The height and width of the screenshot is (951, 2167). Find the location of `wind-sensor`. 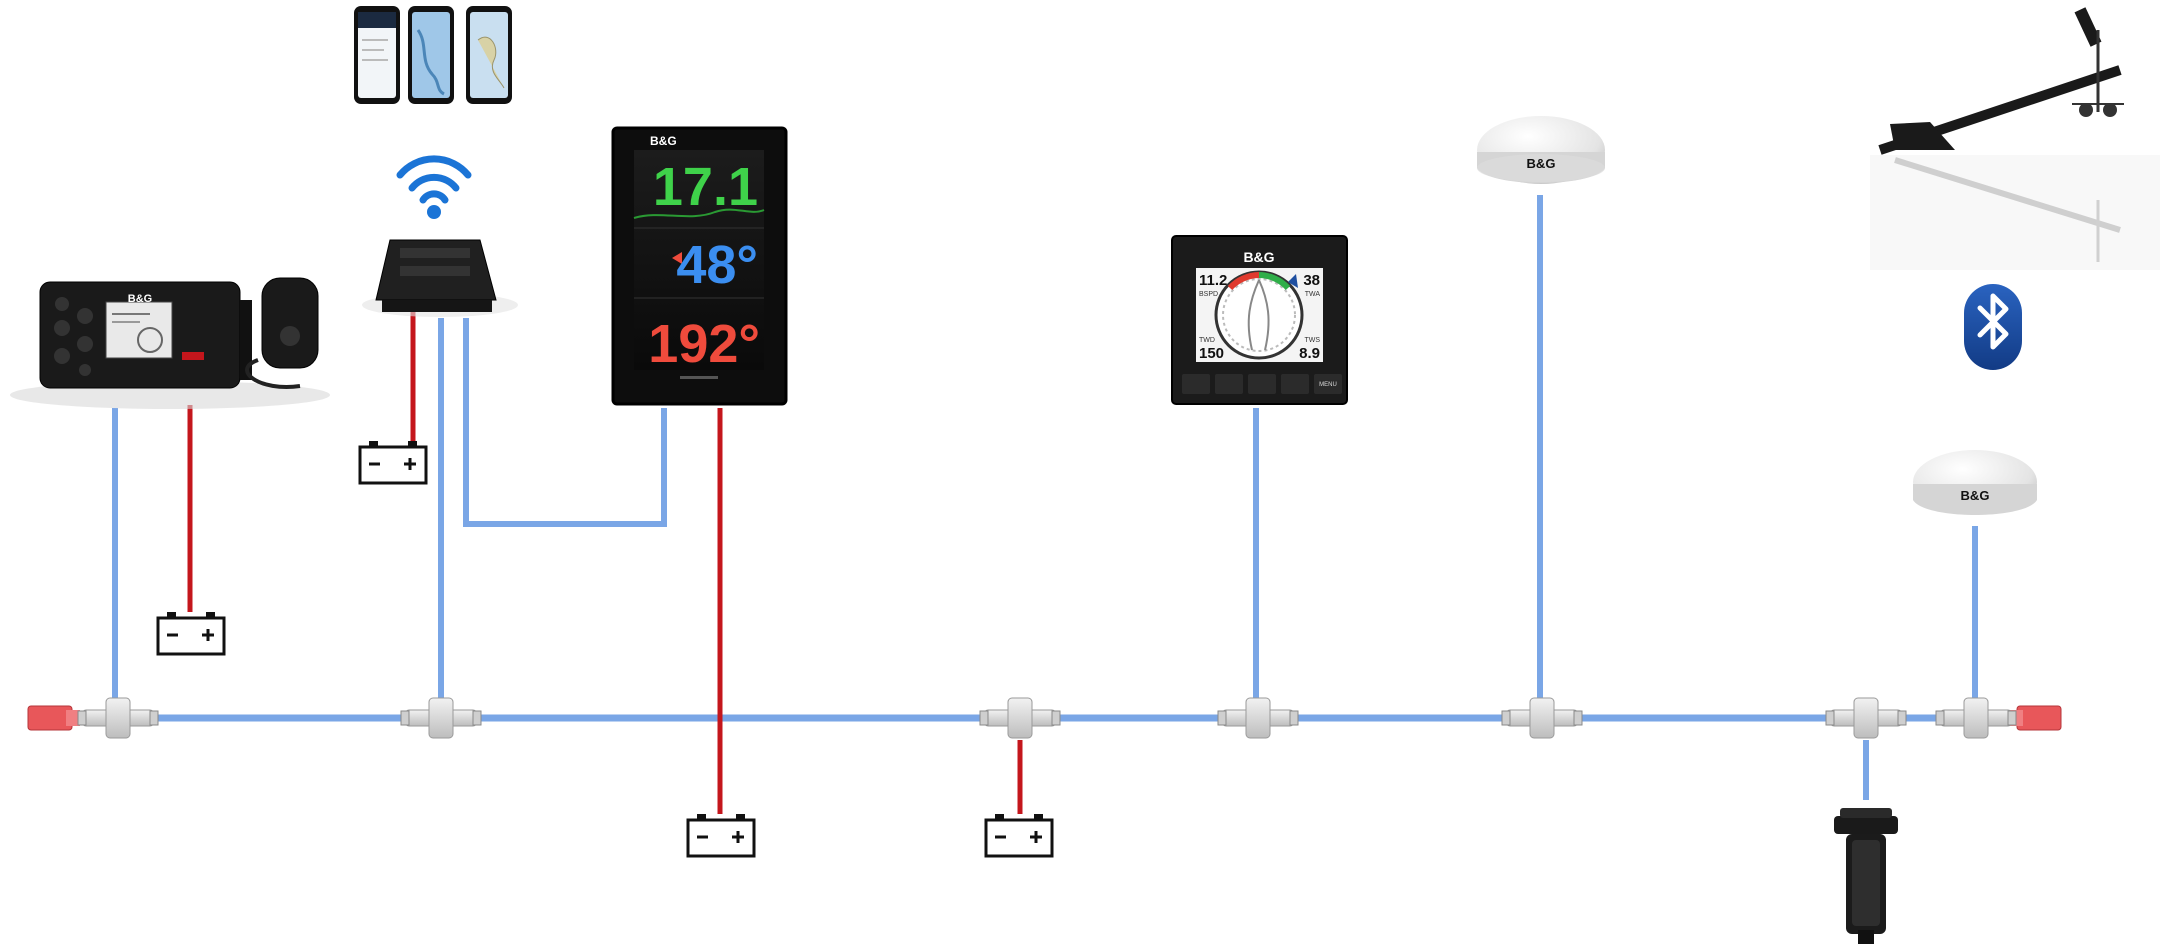

wind-sensor is located at coordinates (2015, 138).